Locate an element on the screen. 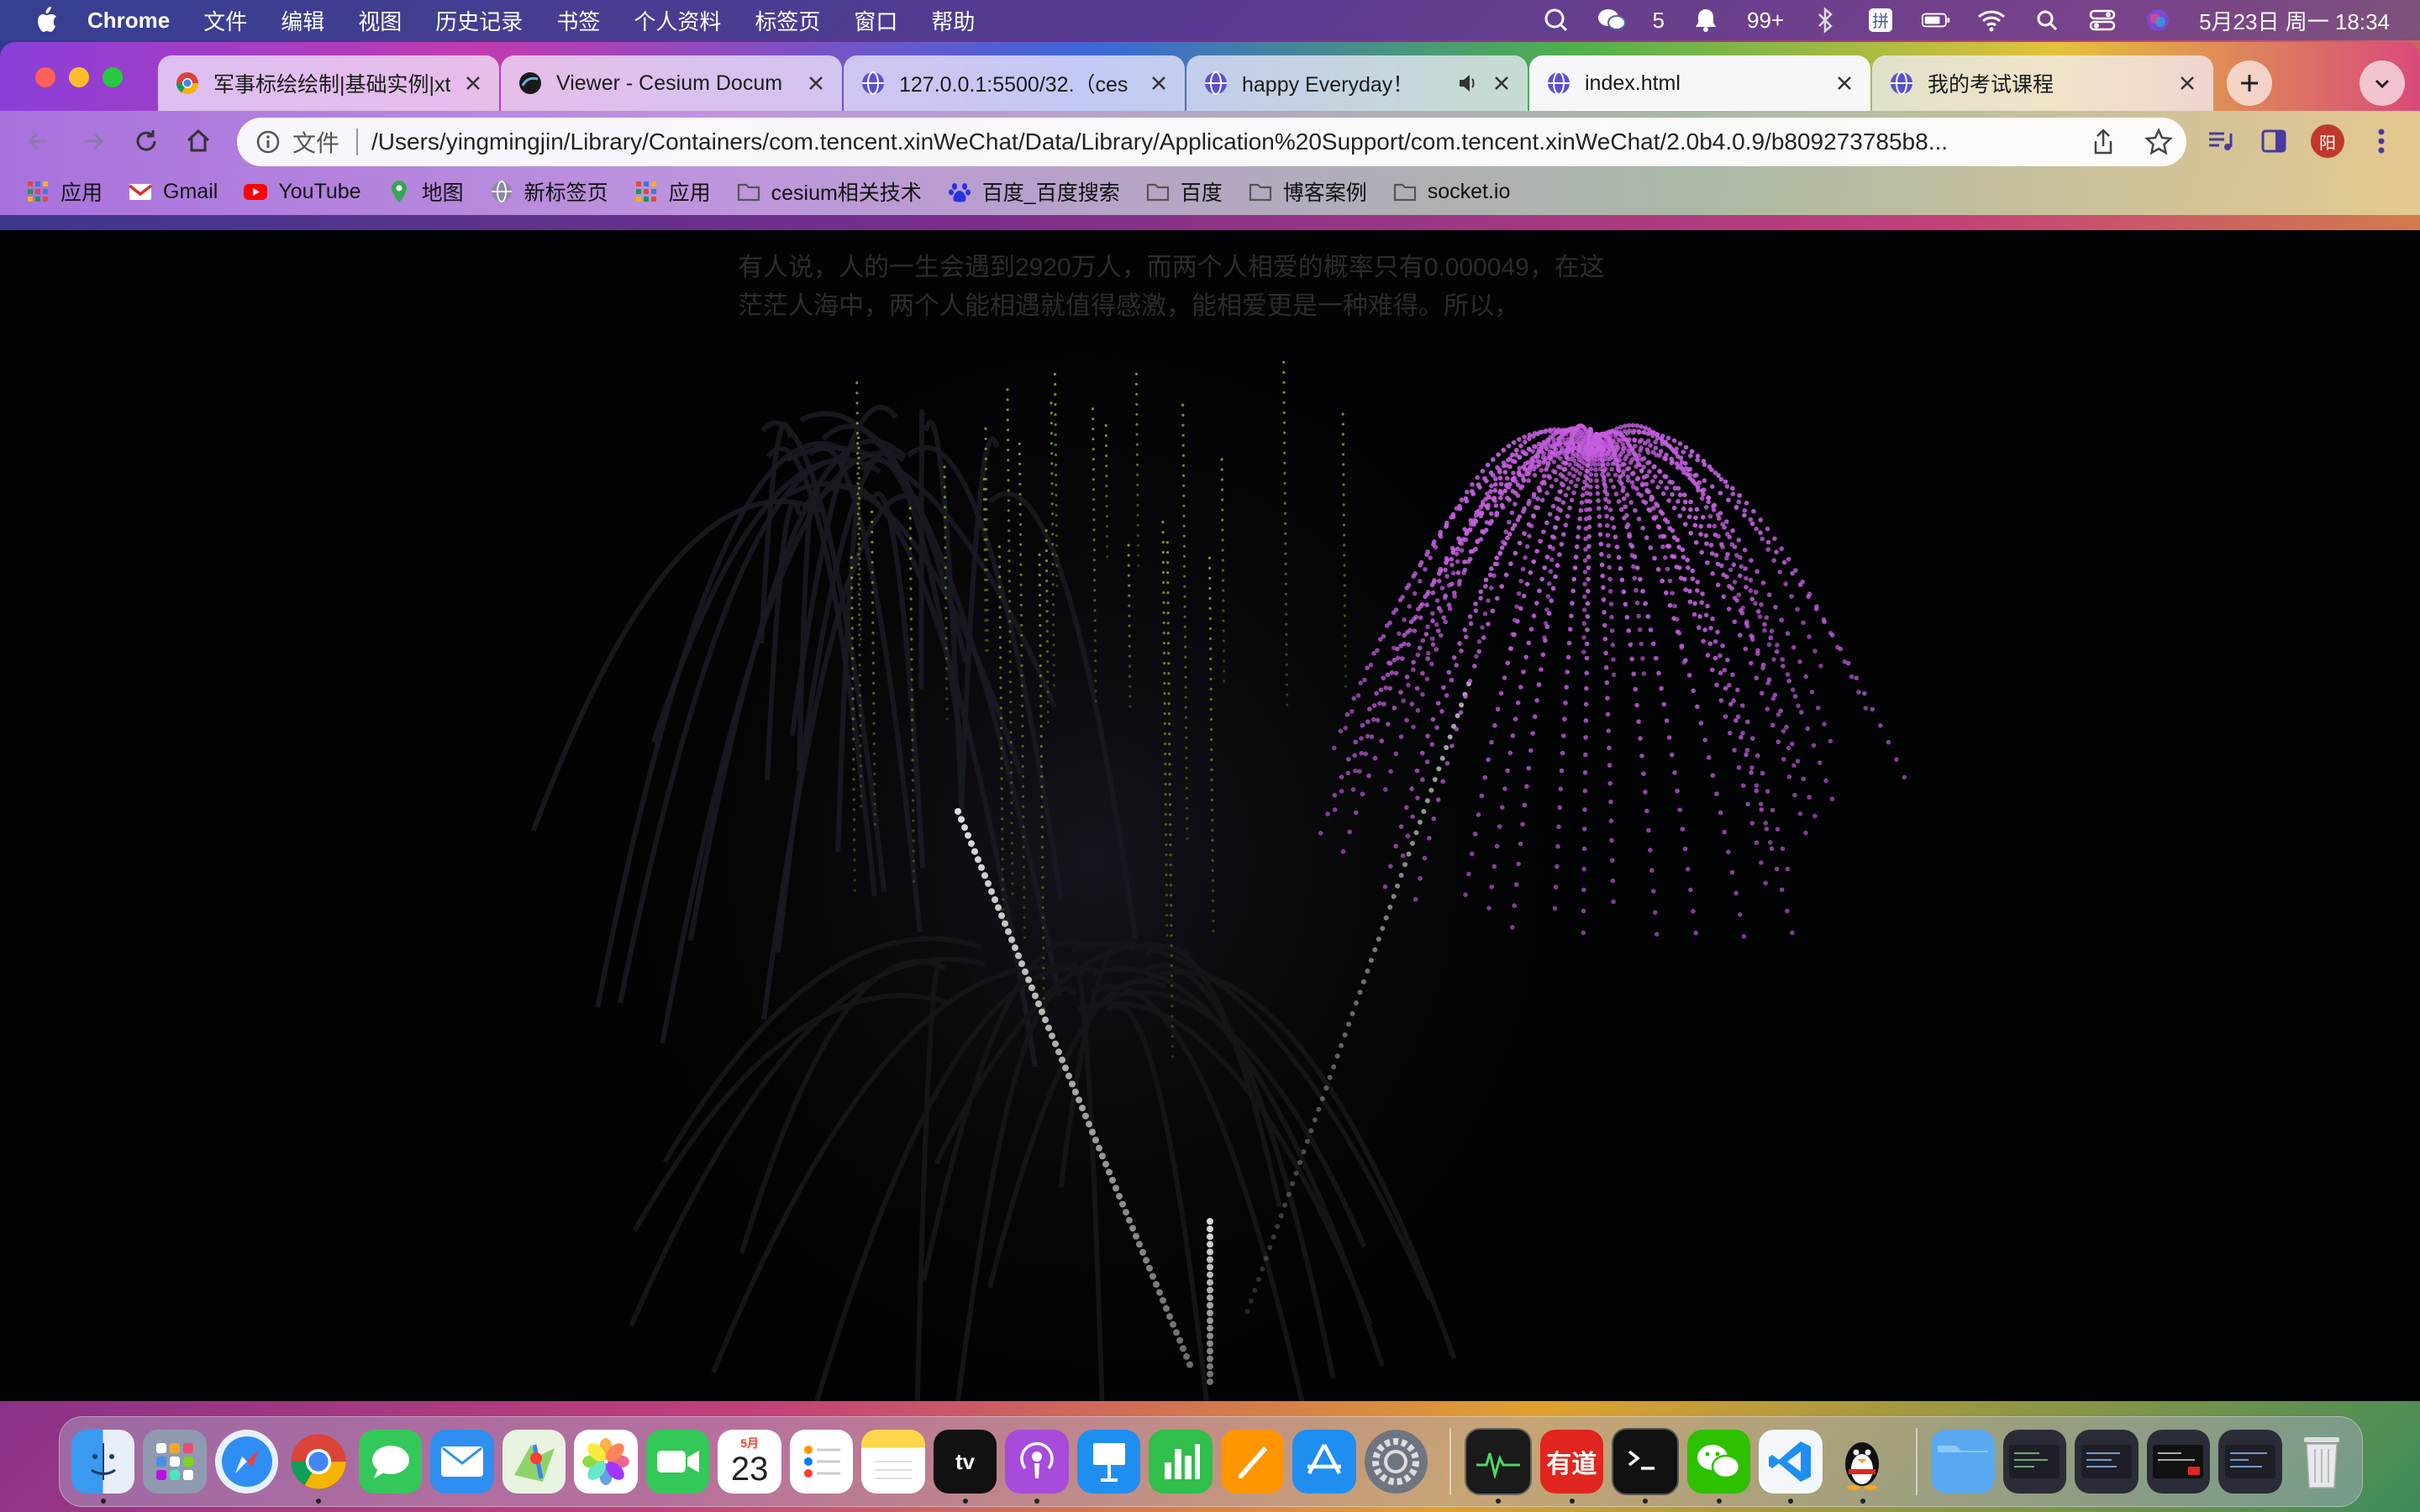 The image size is (2420, 1512). menu-tabs: 标签页 is located at coordinates (787, 20).